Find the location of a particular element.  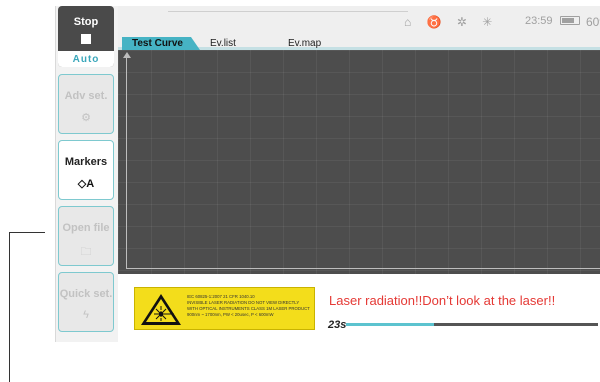

battery-level is located at coordinates (568, 20).